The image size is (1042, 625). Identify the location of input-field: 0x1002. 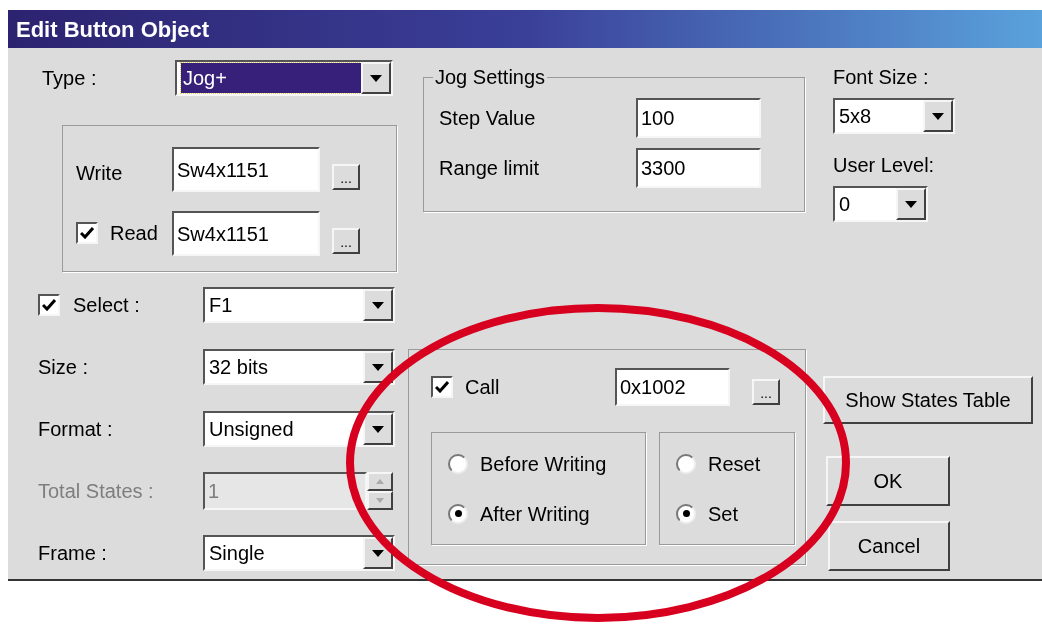
(672, 387).